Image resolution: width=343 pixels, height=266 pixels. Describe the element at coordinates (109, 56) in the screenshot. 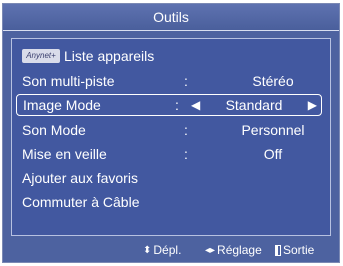

I see `menu-item-label: Liste appareils` at that location.